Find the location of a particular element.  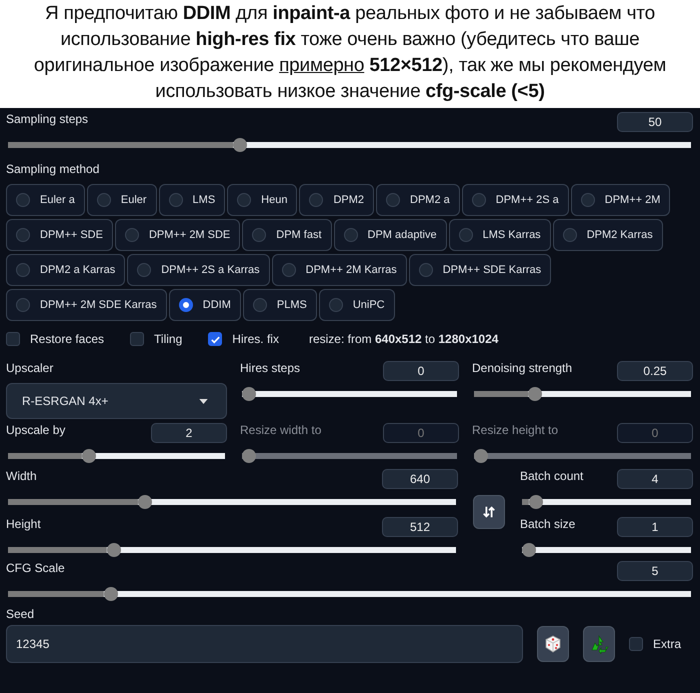

radio-option: DPM++ 2S a is located at coordinates (515, 200).